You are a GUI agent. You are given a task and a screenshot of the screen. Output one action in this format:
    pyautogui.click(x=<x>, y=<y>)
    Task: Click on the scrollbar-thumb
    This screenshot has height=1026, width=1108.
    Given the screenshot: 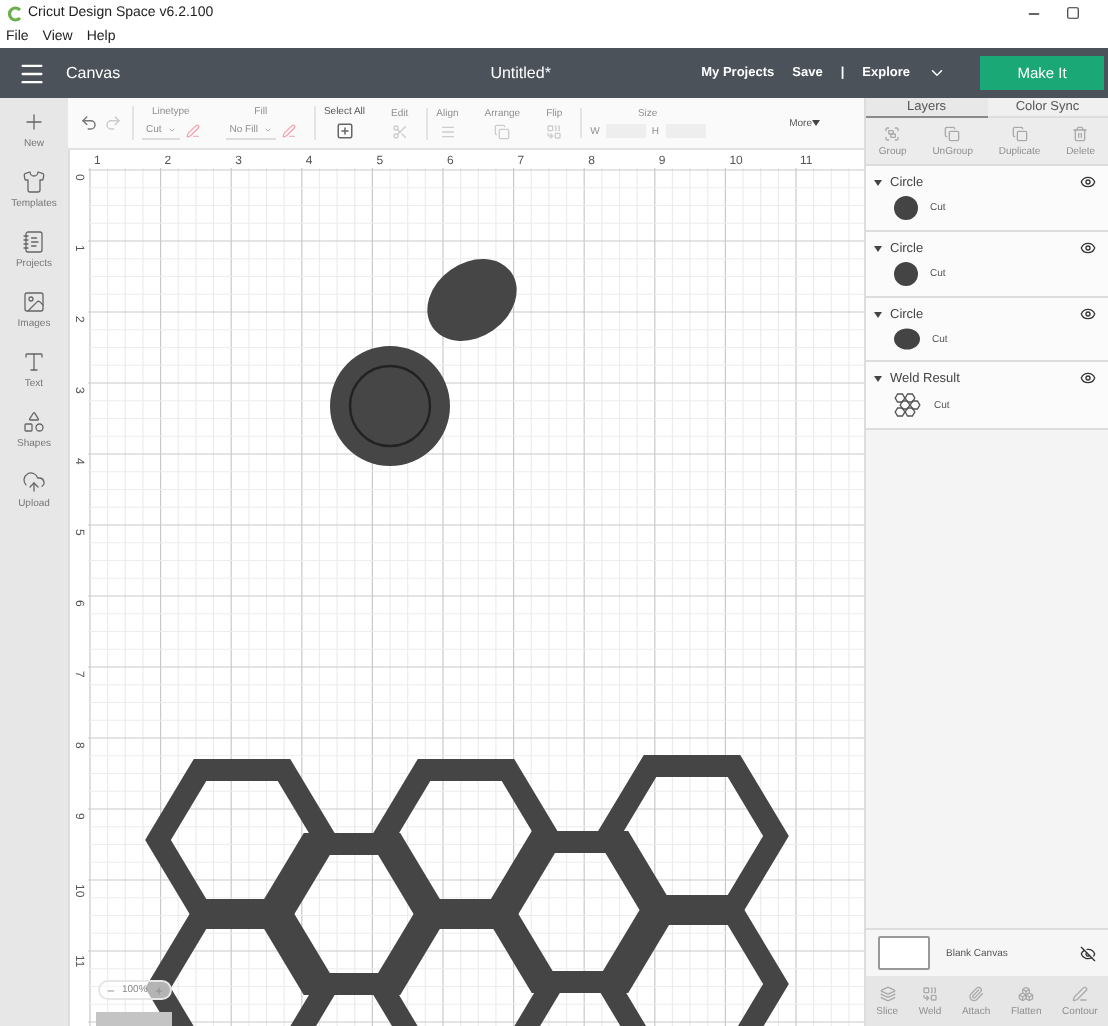 What is the action you would take?
    pyautogui.click(x=134, y=1019)
    